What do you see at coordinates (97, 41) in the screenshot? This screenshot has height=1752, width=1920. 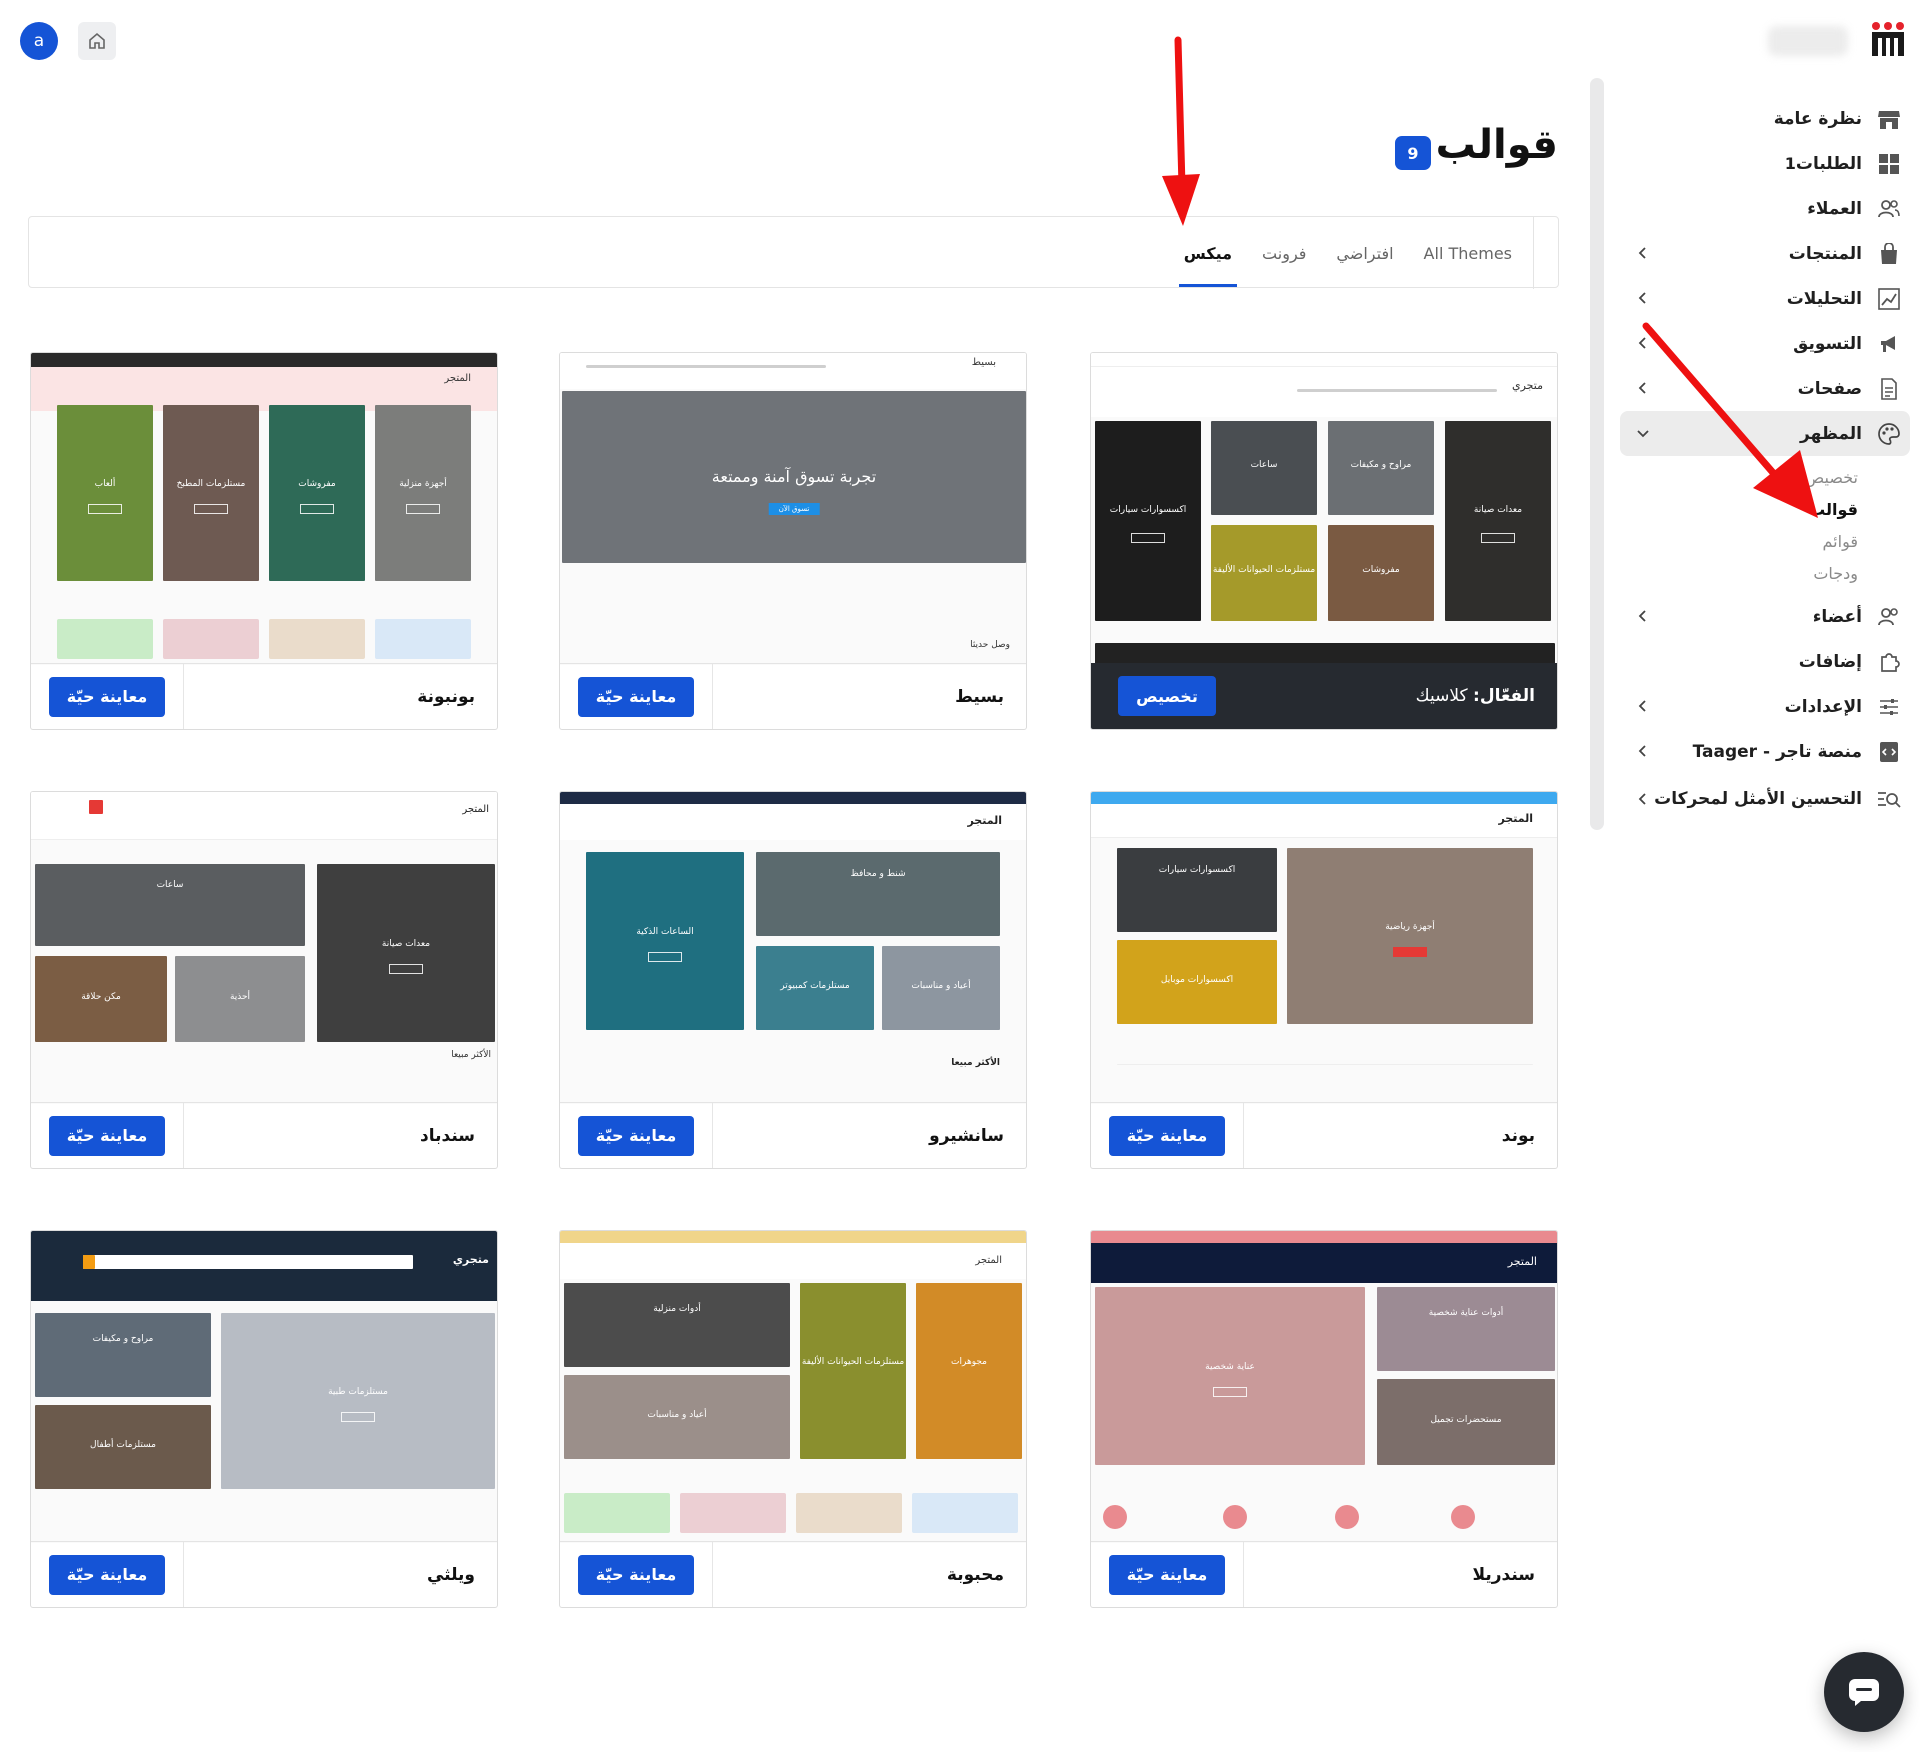 I see `home-button` at bounding box center [97, 41].